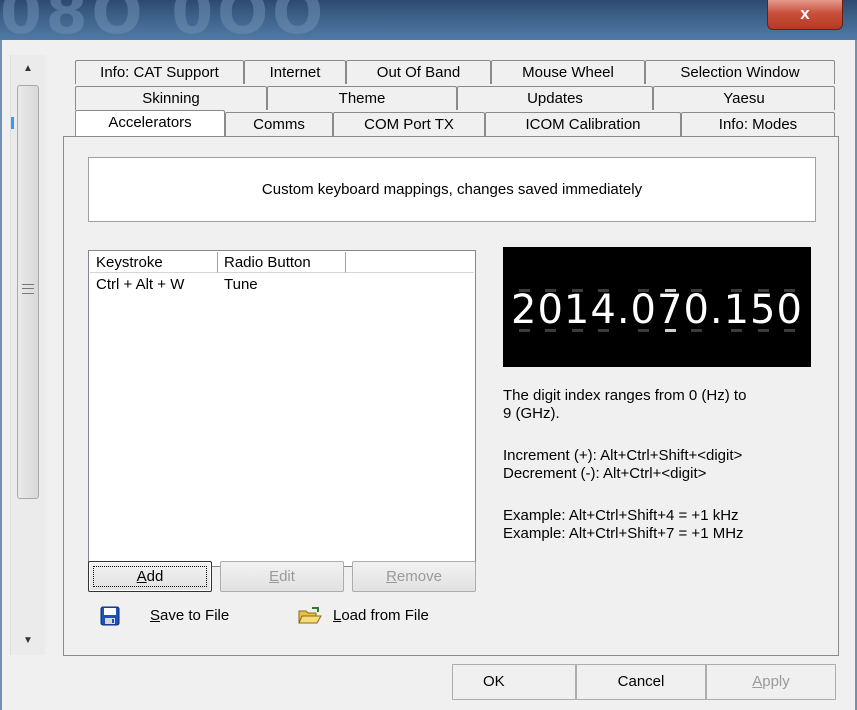  I want to click on tab-skinning: Skinning, so click(171, 98).